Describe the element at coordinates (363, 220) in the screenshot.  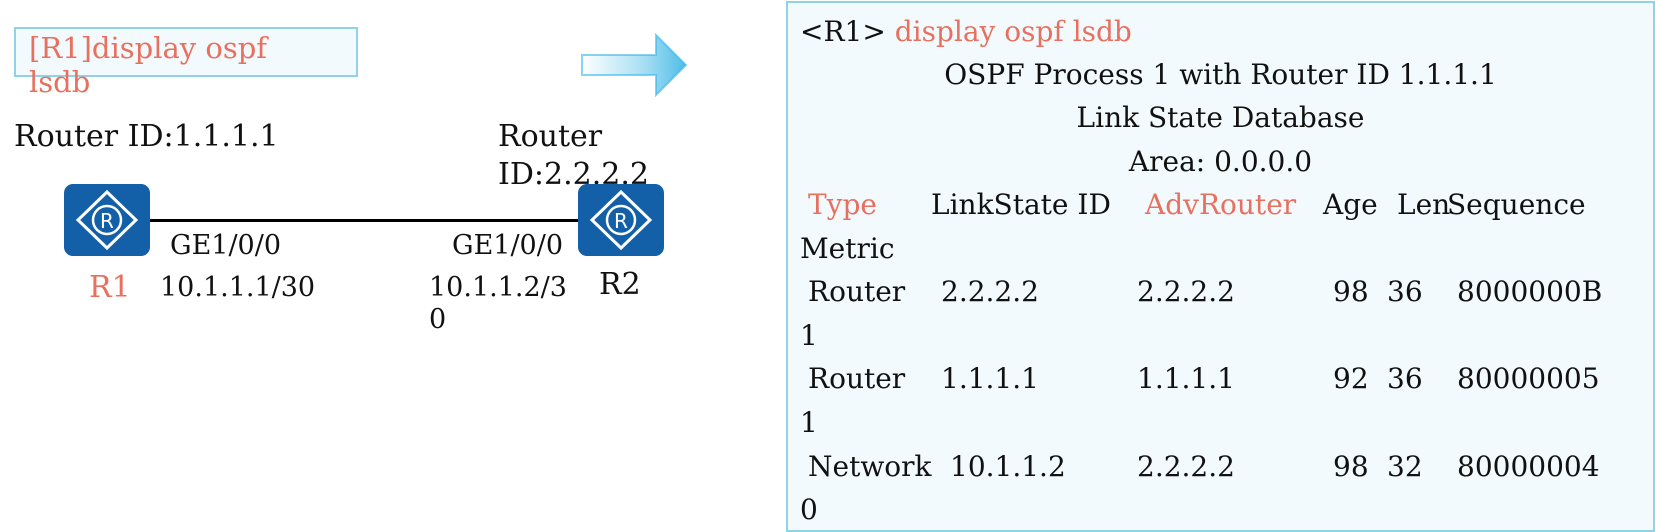
I see `link-line` at that location.